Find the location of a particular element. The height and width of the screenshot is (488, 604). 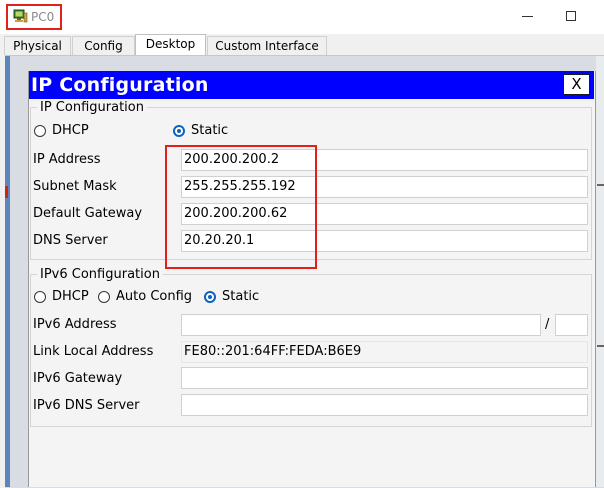

tab-desktop: Desktop is located at coordinates (170, 45).